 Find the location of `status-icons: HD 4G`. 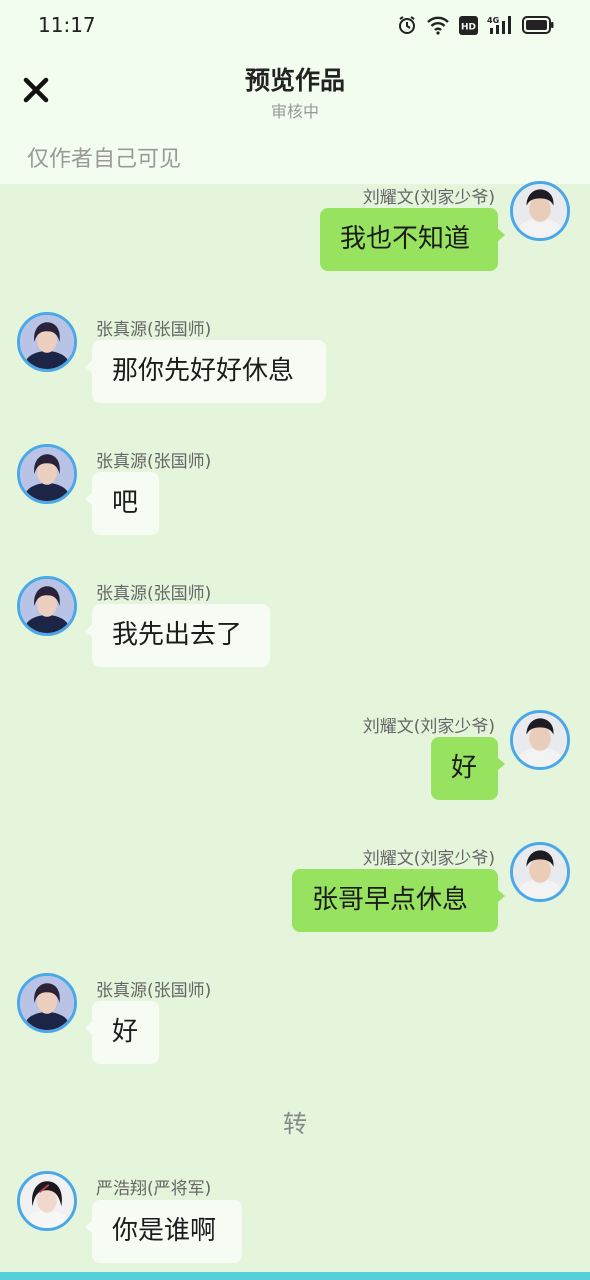

status-icons: HD 4G is located at coordinates (475, 25).